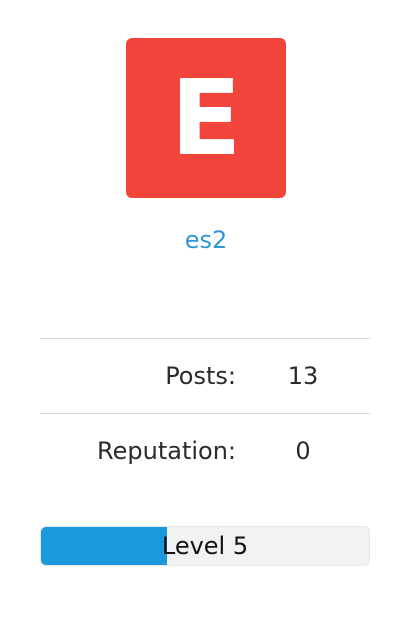 This screenshot has height=636, width=412. I want to click on reputation-count: 0, so click(303, 451).